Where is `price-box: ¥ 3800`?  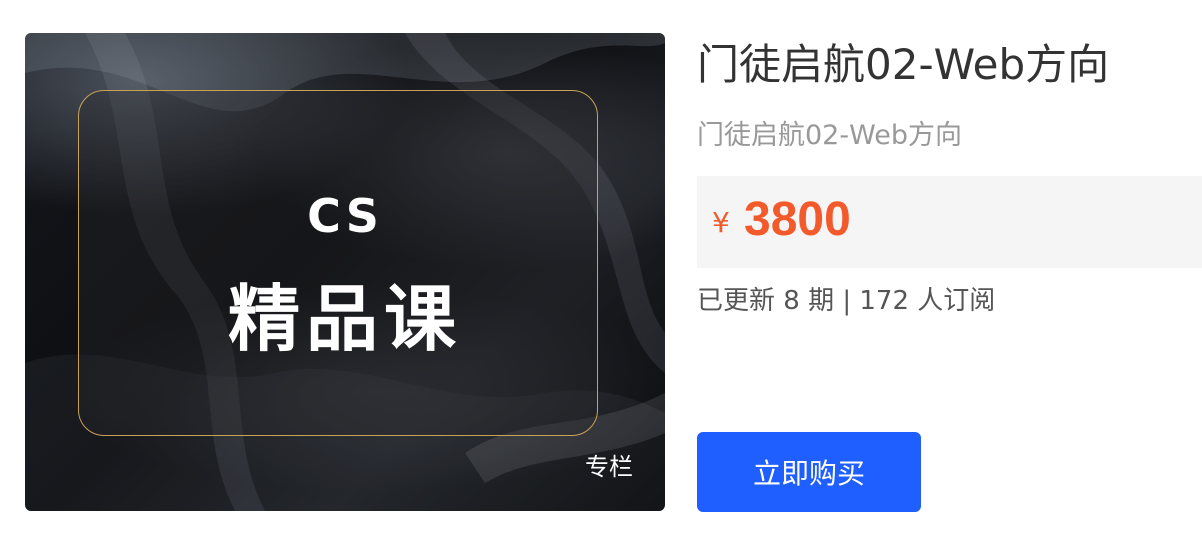 price-box: ¥ 3800 is located at coordinates (949, 222).